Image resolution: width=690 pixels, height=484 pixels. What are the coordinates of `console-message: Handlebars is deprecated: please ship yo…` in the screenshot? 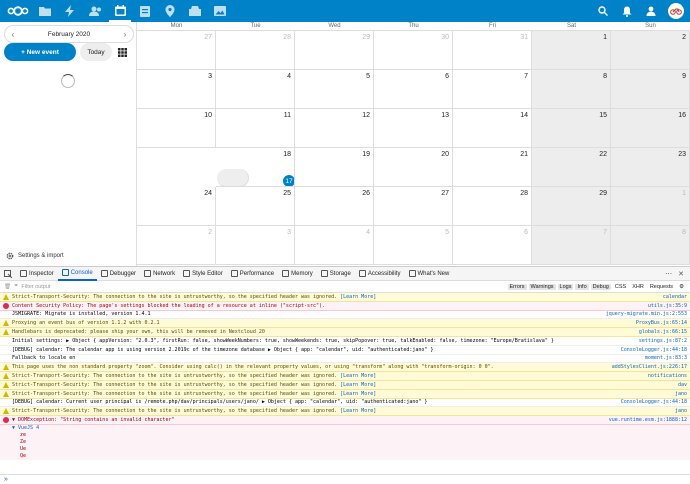 It's located at (345, 332).